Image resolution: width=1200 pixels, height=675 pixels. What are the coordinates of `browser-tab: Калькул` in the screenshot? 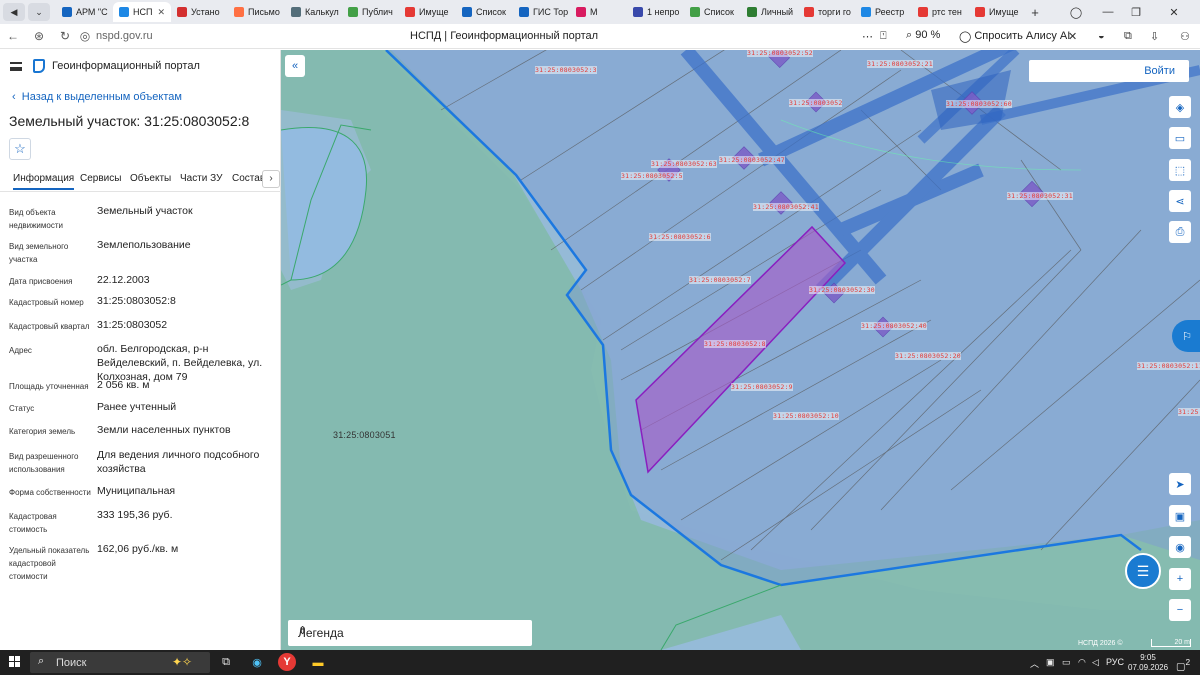 It's located at (313, 12).